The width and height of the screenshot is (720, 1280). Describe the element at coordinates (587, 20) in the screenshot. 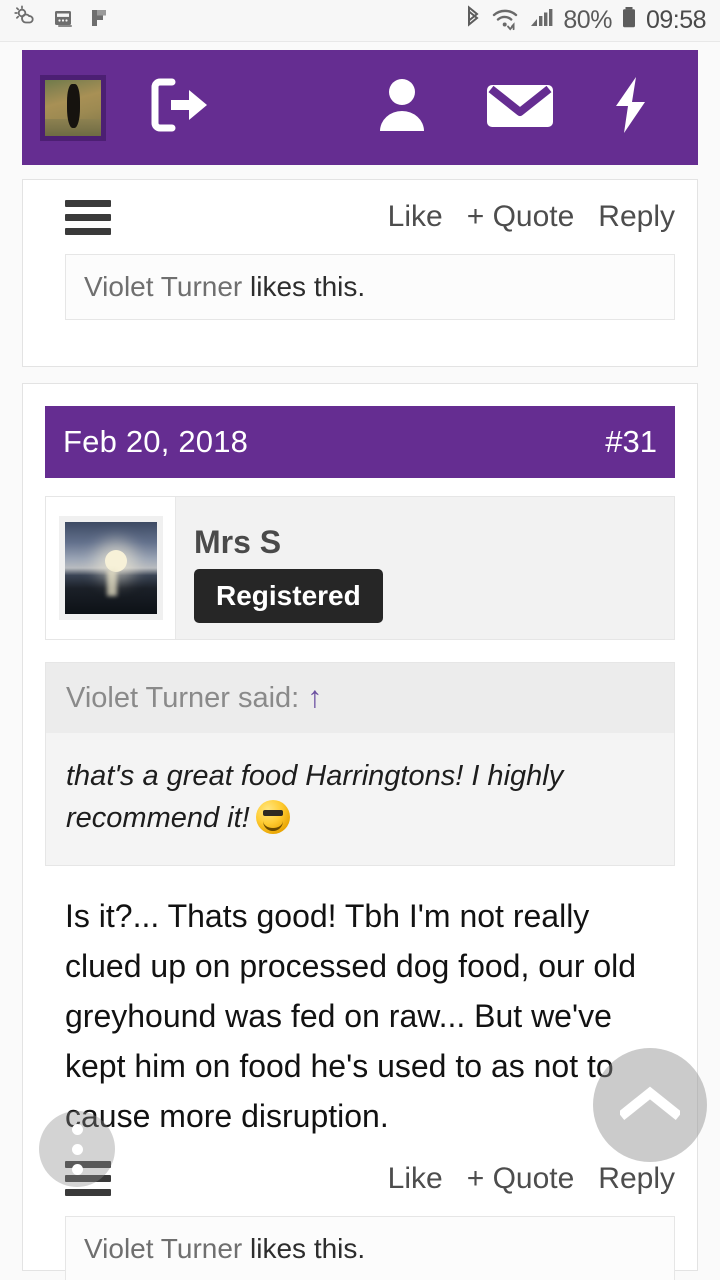

I see `battery-percent-label: 80%` at that location.